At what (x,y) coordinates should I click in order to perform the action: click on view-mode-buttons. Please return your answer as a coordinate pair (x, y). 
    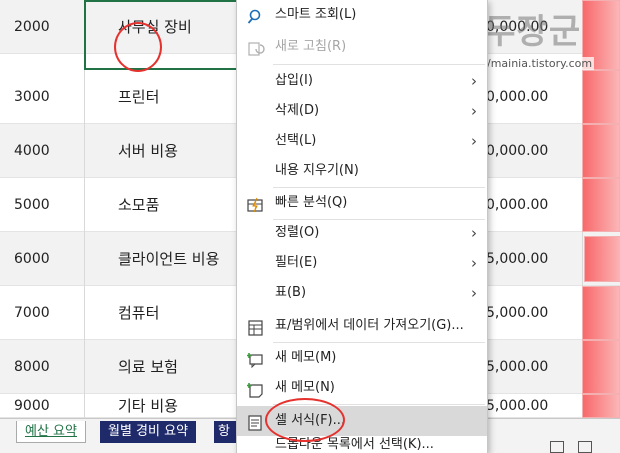
    Looking at the image, I should click on (585, 447).